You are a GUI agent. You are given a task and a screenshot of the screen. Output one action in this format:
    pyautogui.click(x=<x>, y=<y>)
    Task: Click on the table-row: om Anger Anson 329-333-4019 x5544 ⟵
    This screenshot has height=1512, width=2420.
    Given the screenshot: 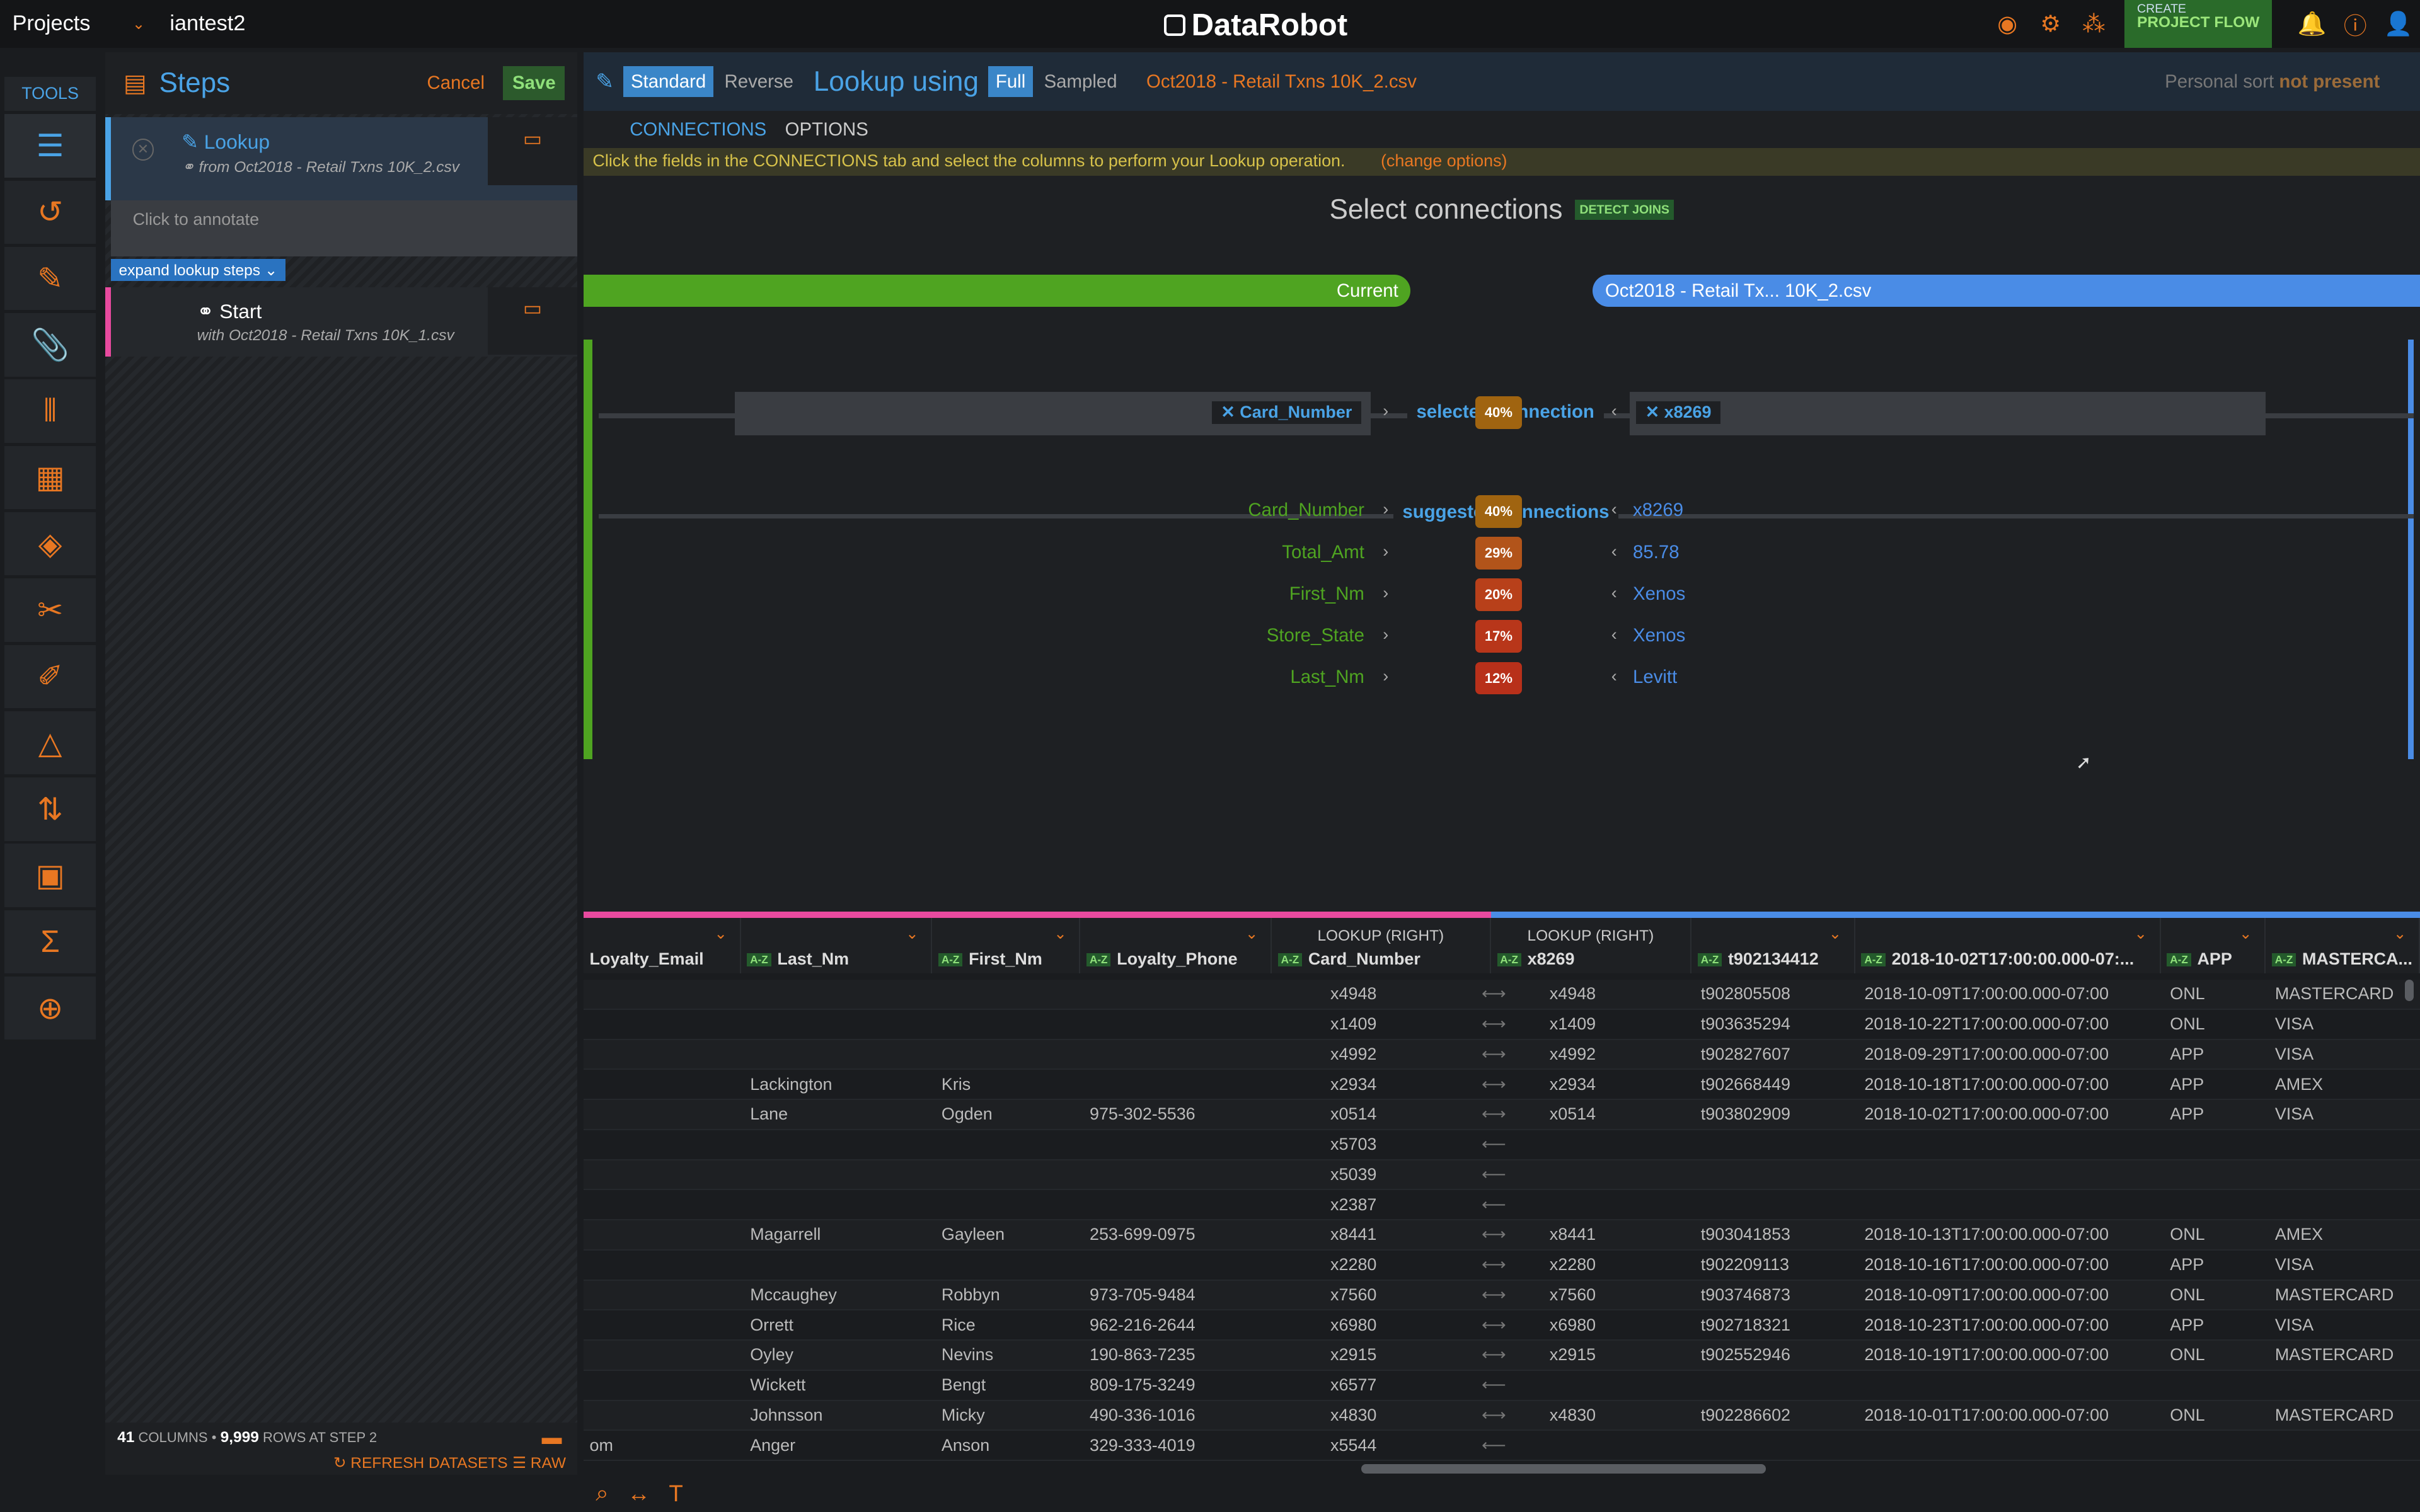 What is the action you would take?
    pyautogui.click(x=1501, y=1446)
    